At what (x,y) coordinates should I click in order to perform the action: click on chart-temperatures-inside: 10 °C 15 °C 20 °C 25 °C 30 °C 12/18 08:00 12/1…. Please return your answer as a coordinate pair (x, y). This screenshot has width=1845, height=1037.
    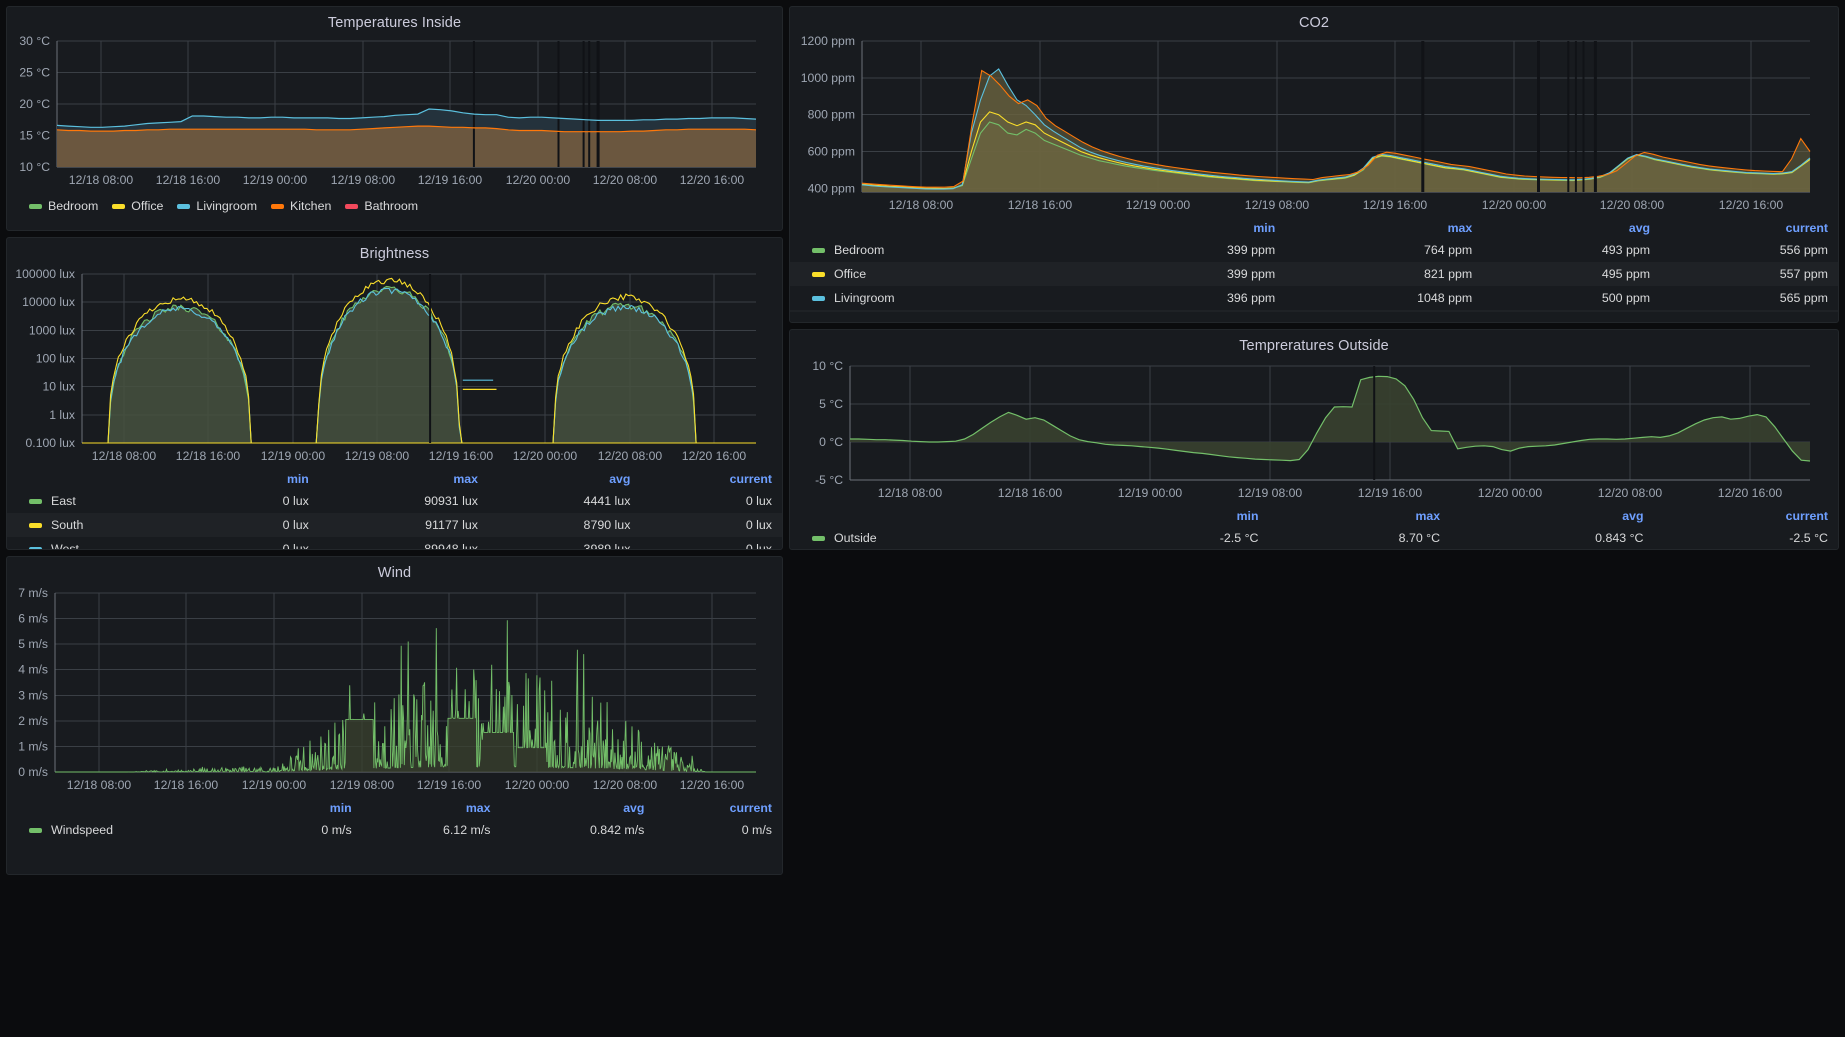
    Looking at the image, I should click on (394, 113).